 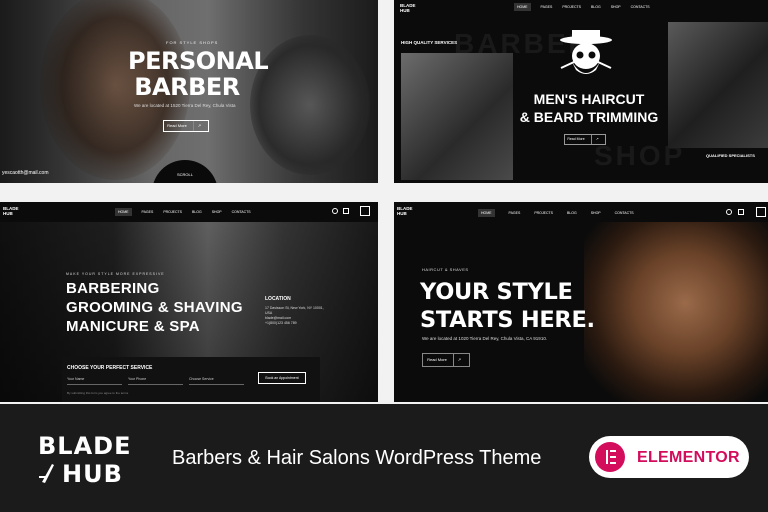 I want to click on hero-eyebrow: MAKE YOUR STYLE MORE EXPRESSIVE, so click(x=115, y=274).